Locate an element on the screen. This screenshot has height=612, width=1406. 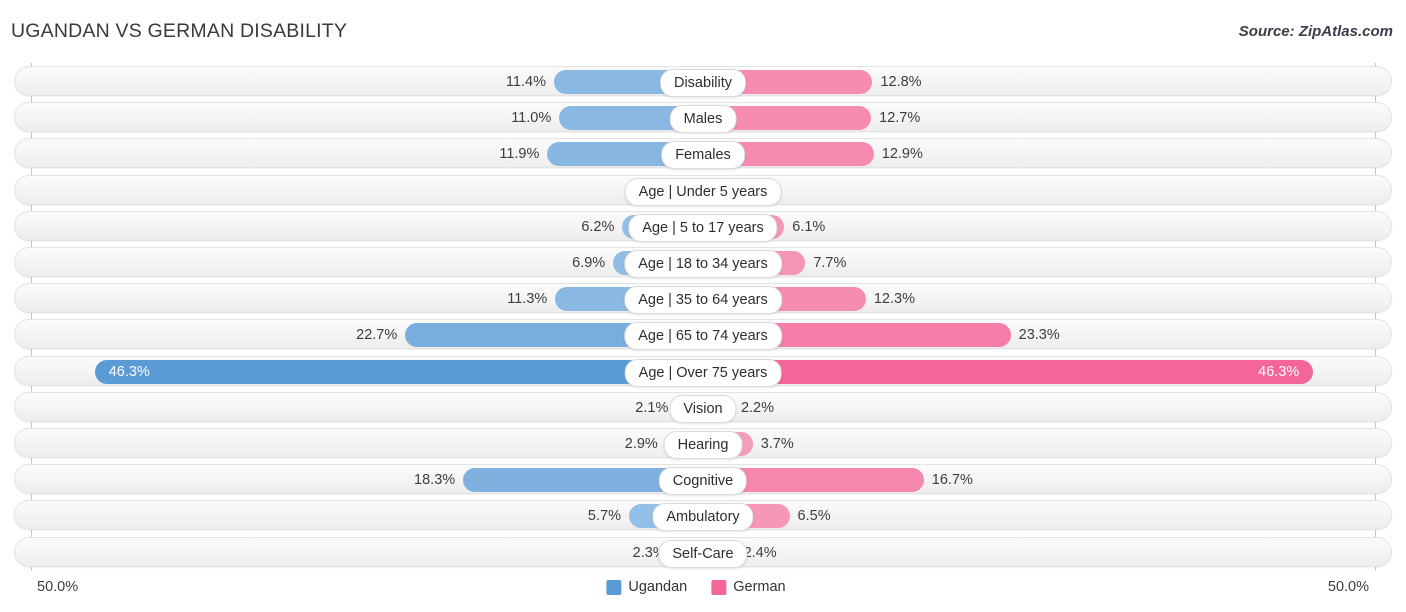
value-label-german: 16.7% is located at coordinates (952, 480).